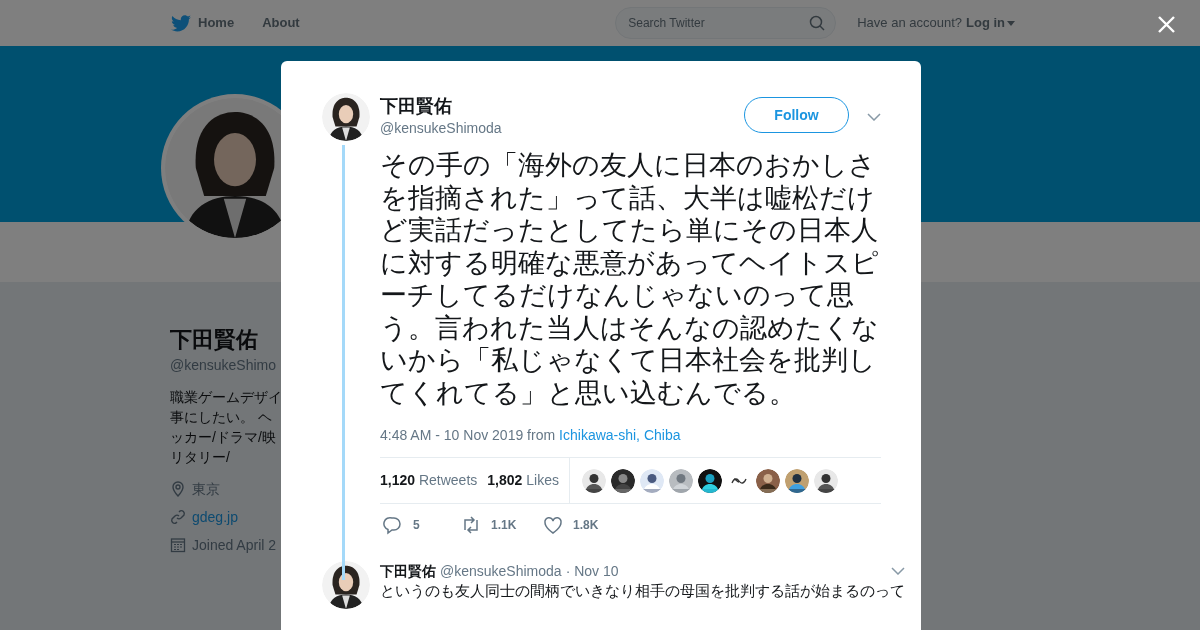  I want to click on website-link: gdeg.jp, so click(215, 517).